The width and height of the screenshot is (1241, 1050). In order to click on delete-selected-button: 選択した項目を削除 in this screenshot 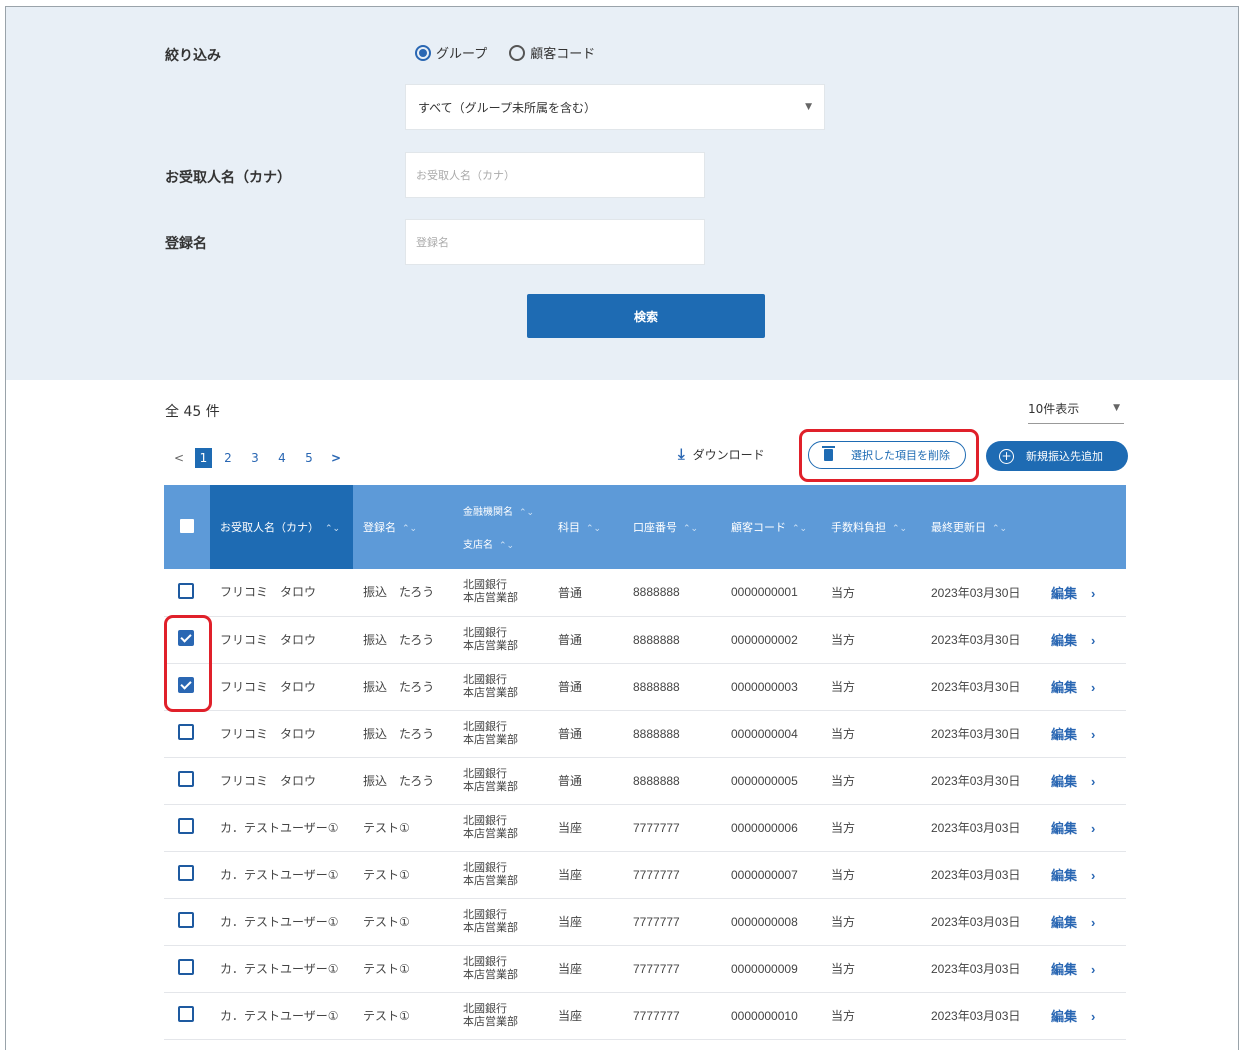, I will do `click(887, 455)`.